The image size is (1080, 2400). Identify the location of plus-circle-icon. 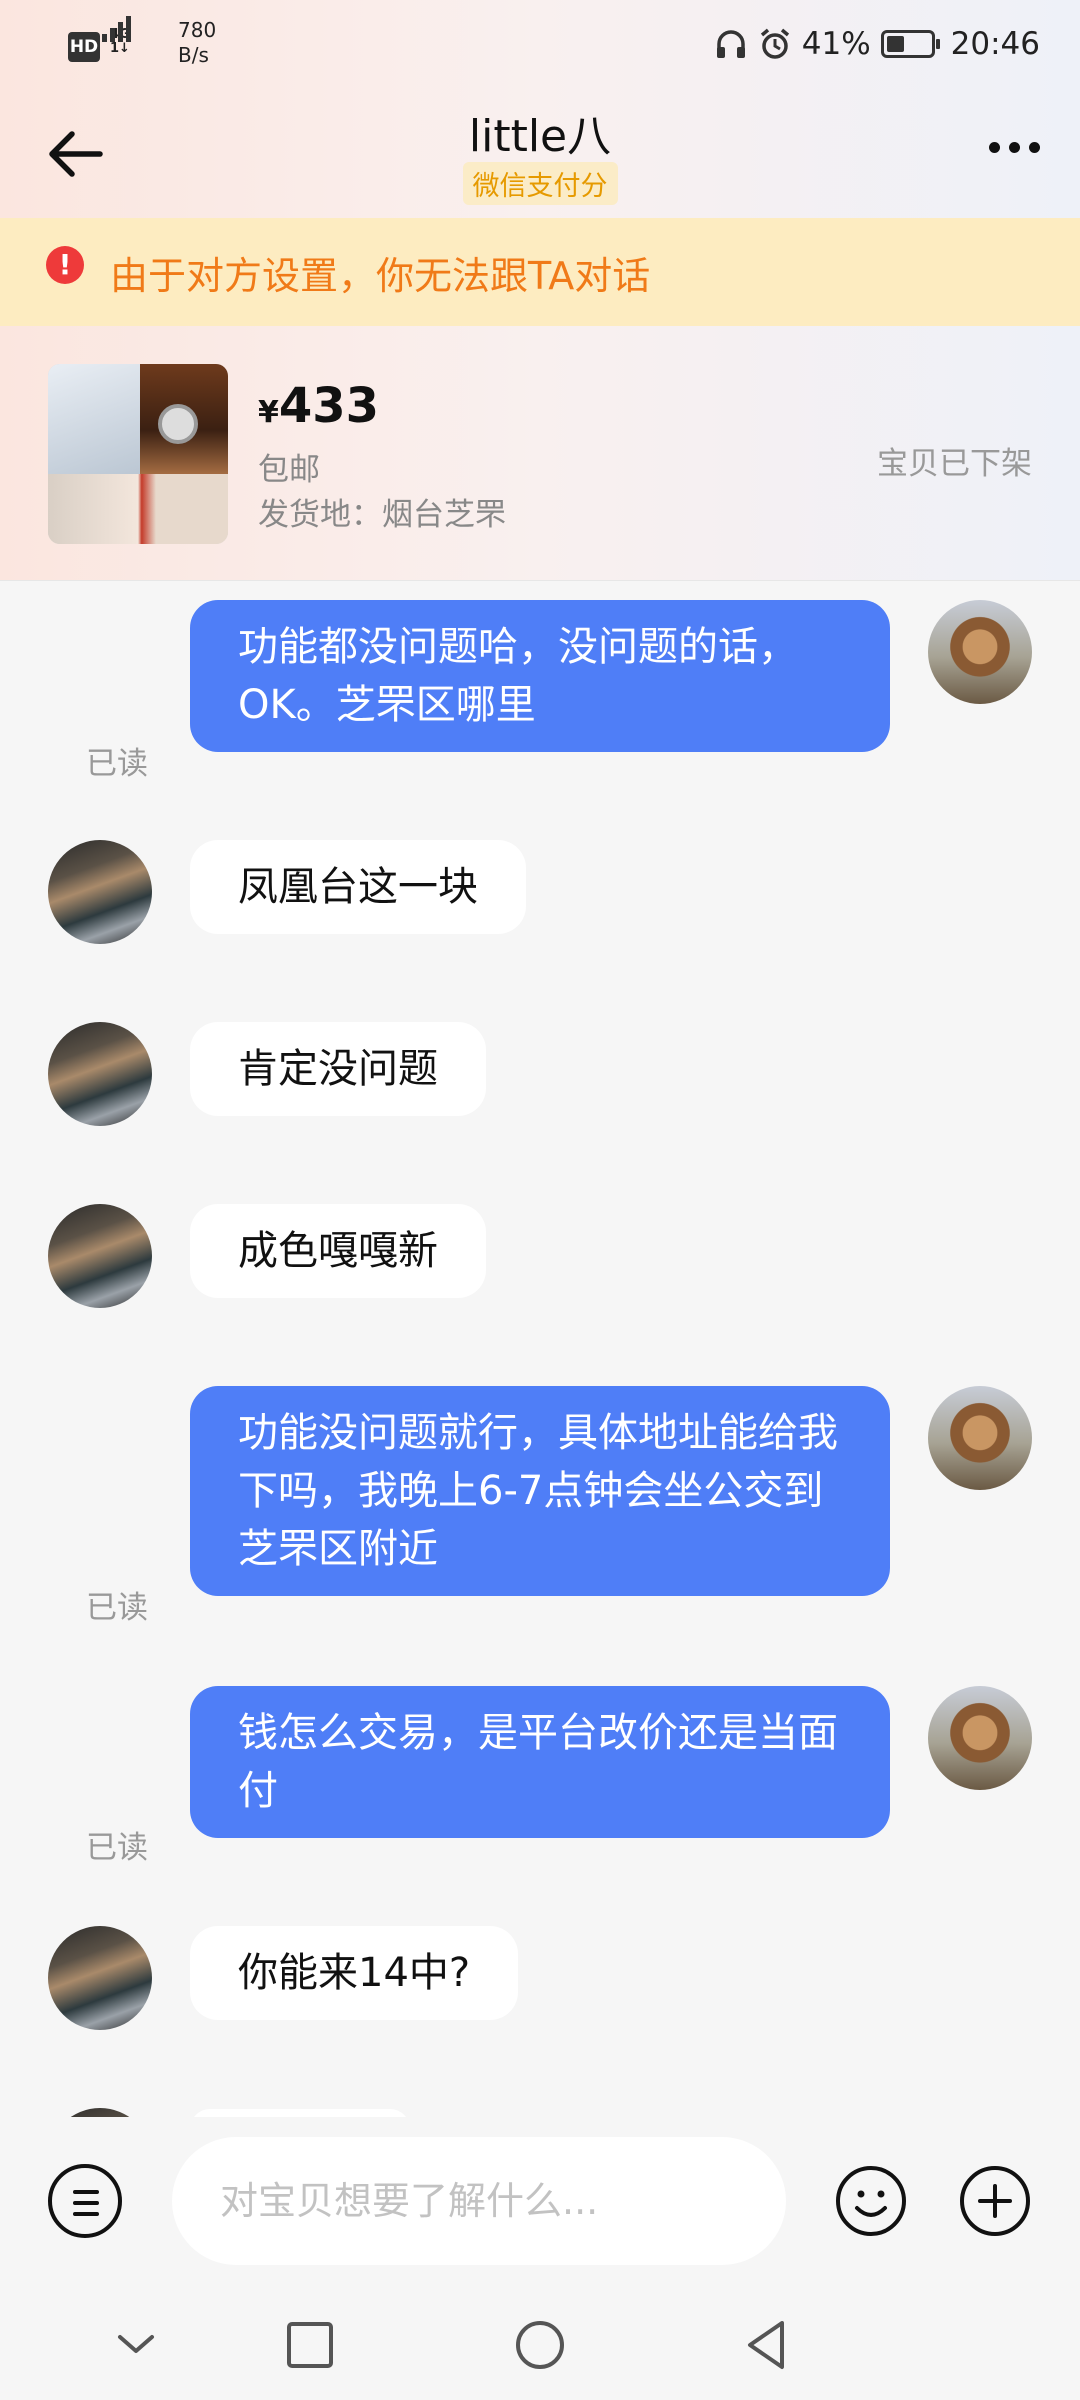
(995, 2201).